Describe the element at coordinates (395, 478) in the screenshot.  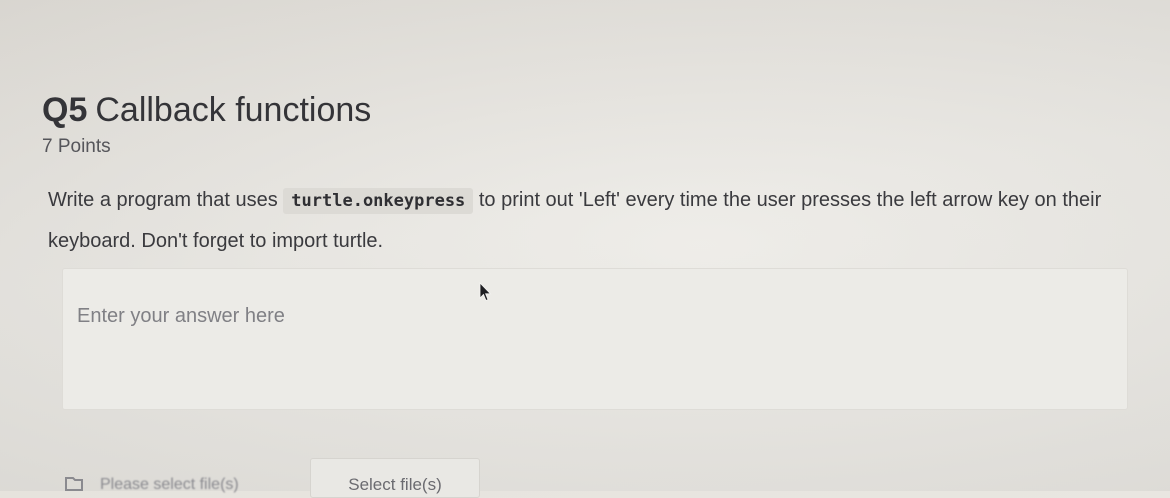
I see `select-files-button: Select file(s)` at that location.